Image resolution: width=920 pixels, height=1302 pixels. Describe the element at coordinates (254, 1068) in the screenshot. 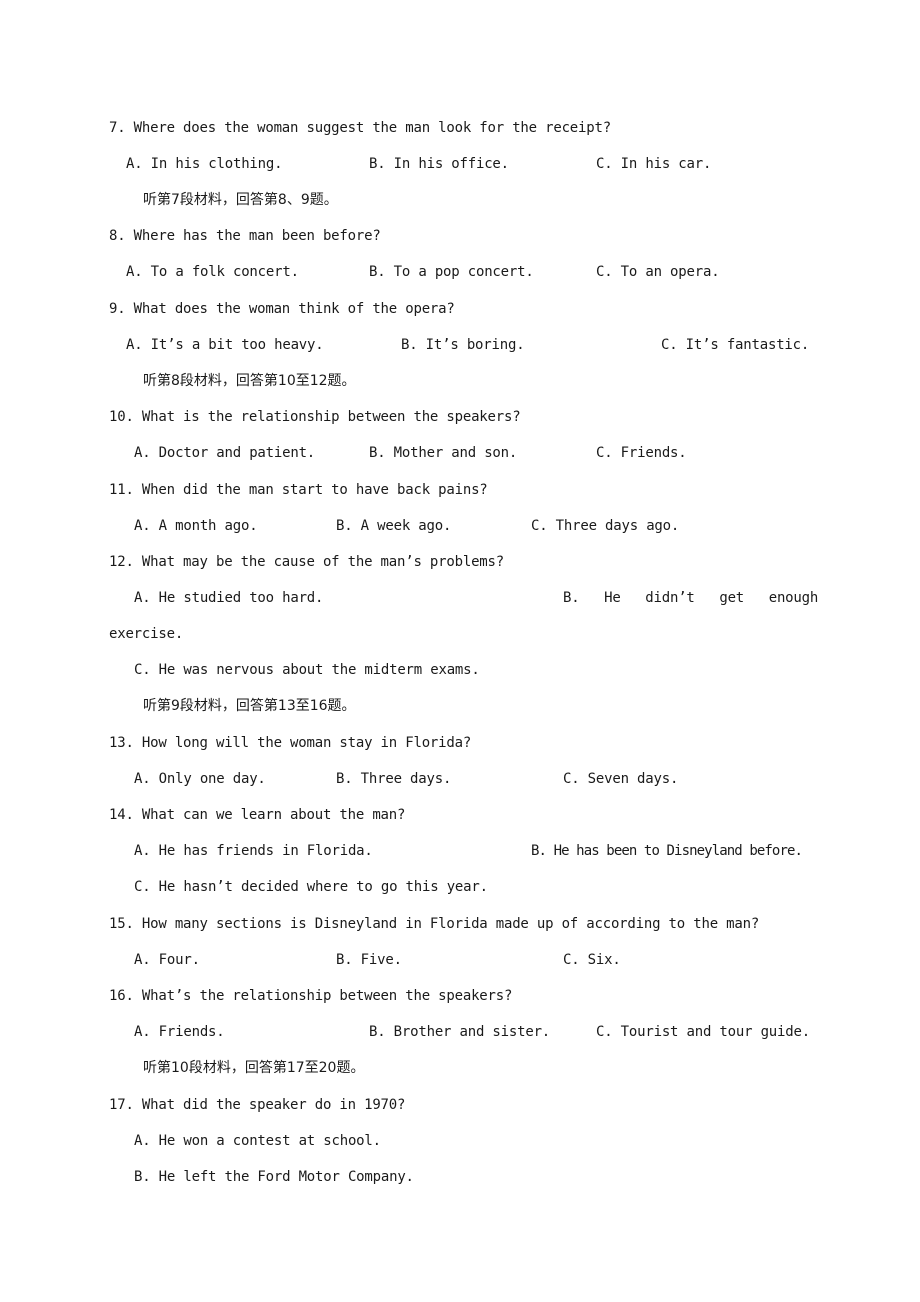

I see `section-instruction-10: 听第10段材料，回答第17至20题。` at that location.